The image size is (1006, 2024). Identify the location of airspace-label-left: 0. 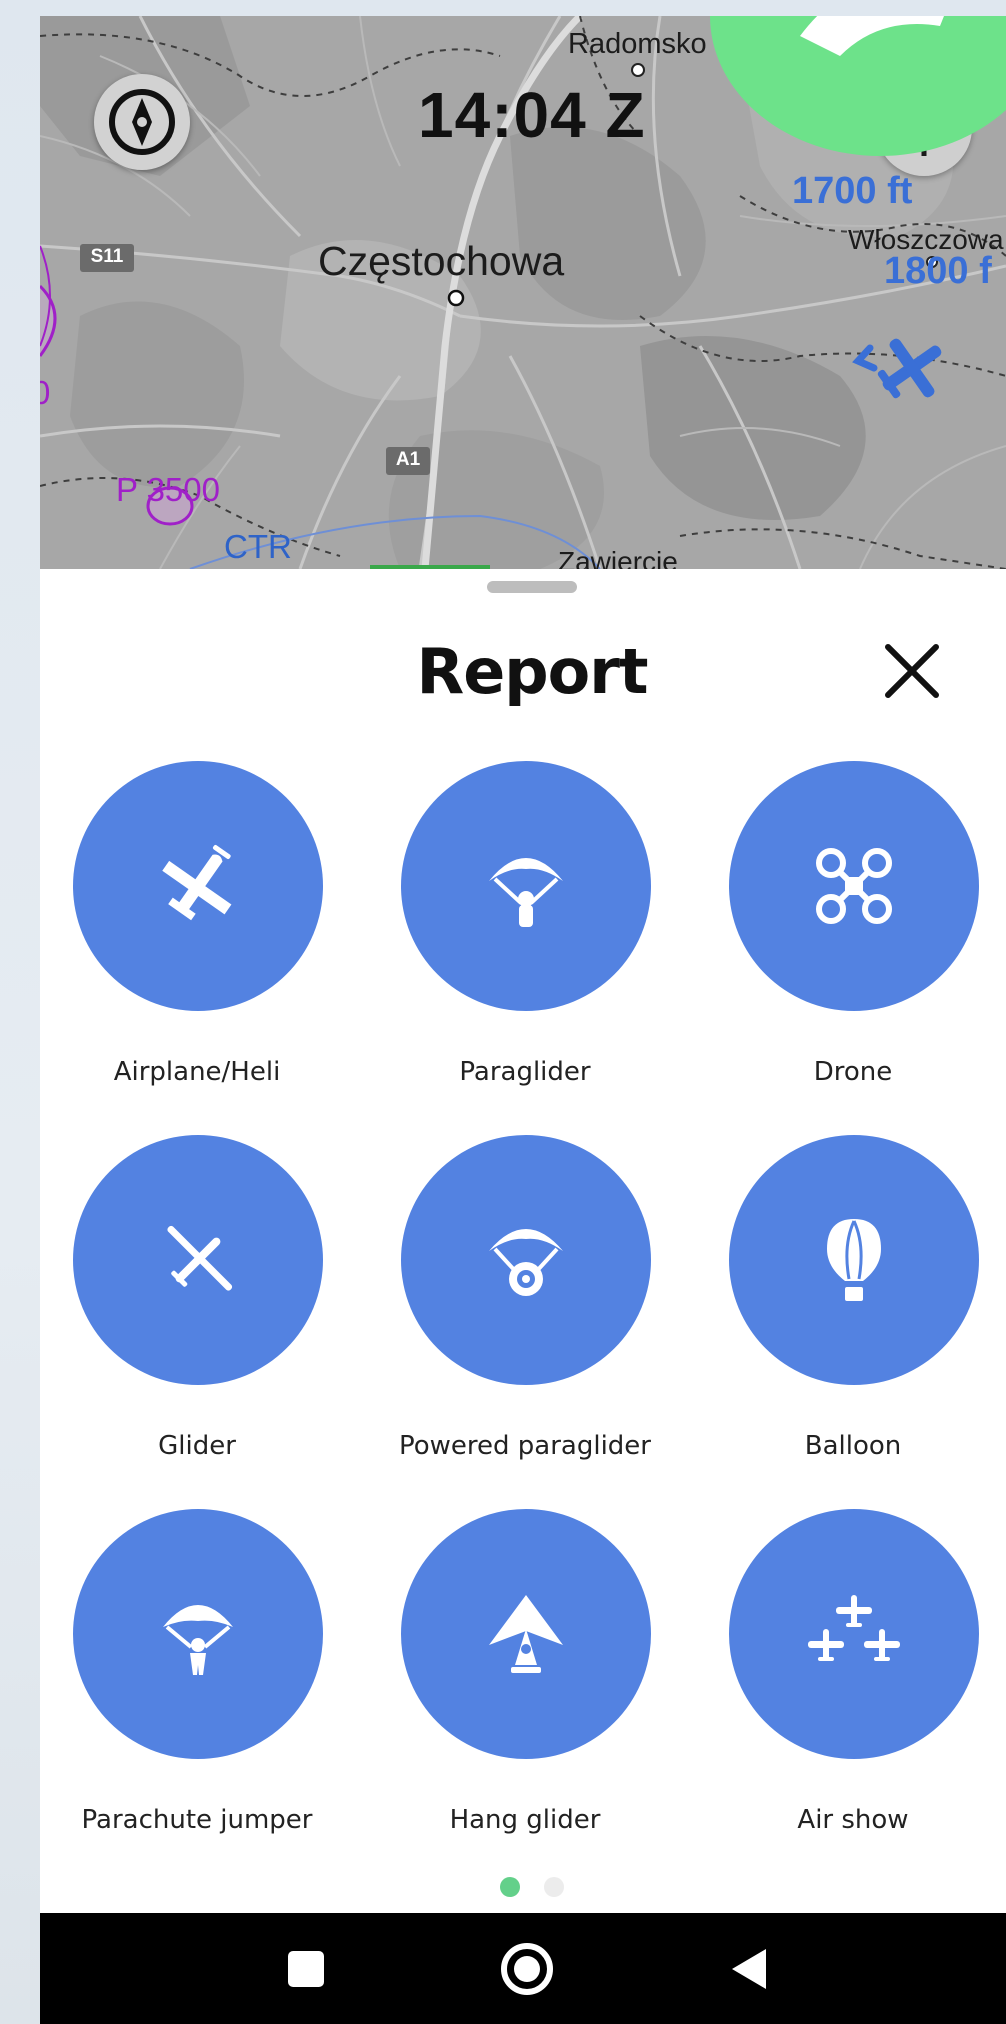
(45, 392).